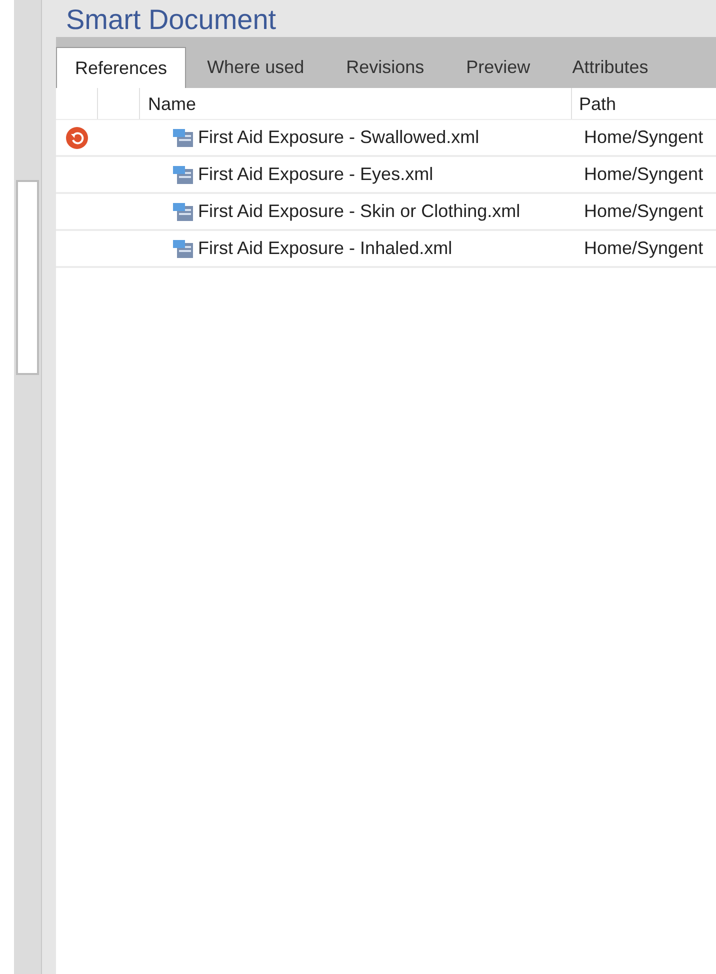 The width and height of the screenshot is (716, 974). What do you see at coordinates (610, 67) in the screenshot?
I see `tab: Attributes` at bounding box center [610, 67].